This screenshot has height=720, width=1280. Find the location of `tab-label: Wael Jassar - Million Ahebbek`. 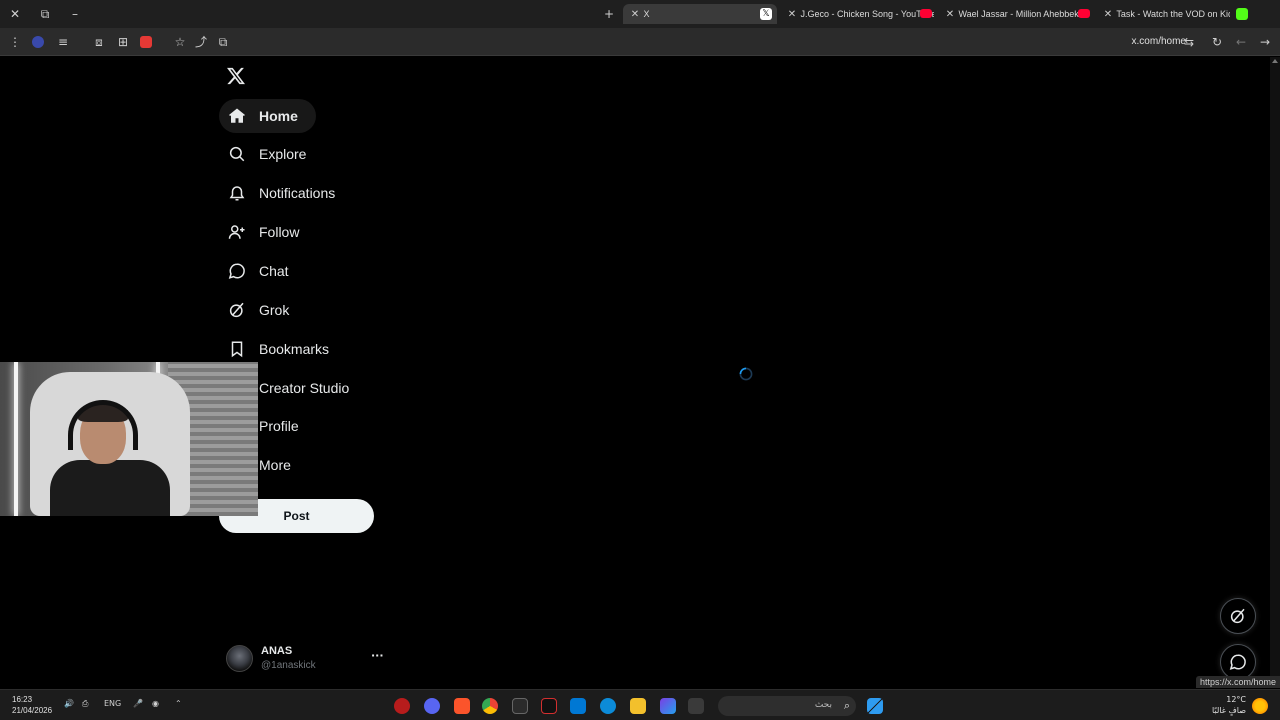

tab-label: Wael Jassar - Million Ahebbek is located at coordinates (1018, 14).